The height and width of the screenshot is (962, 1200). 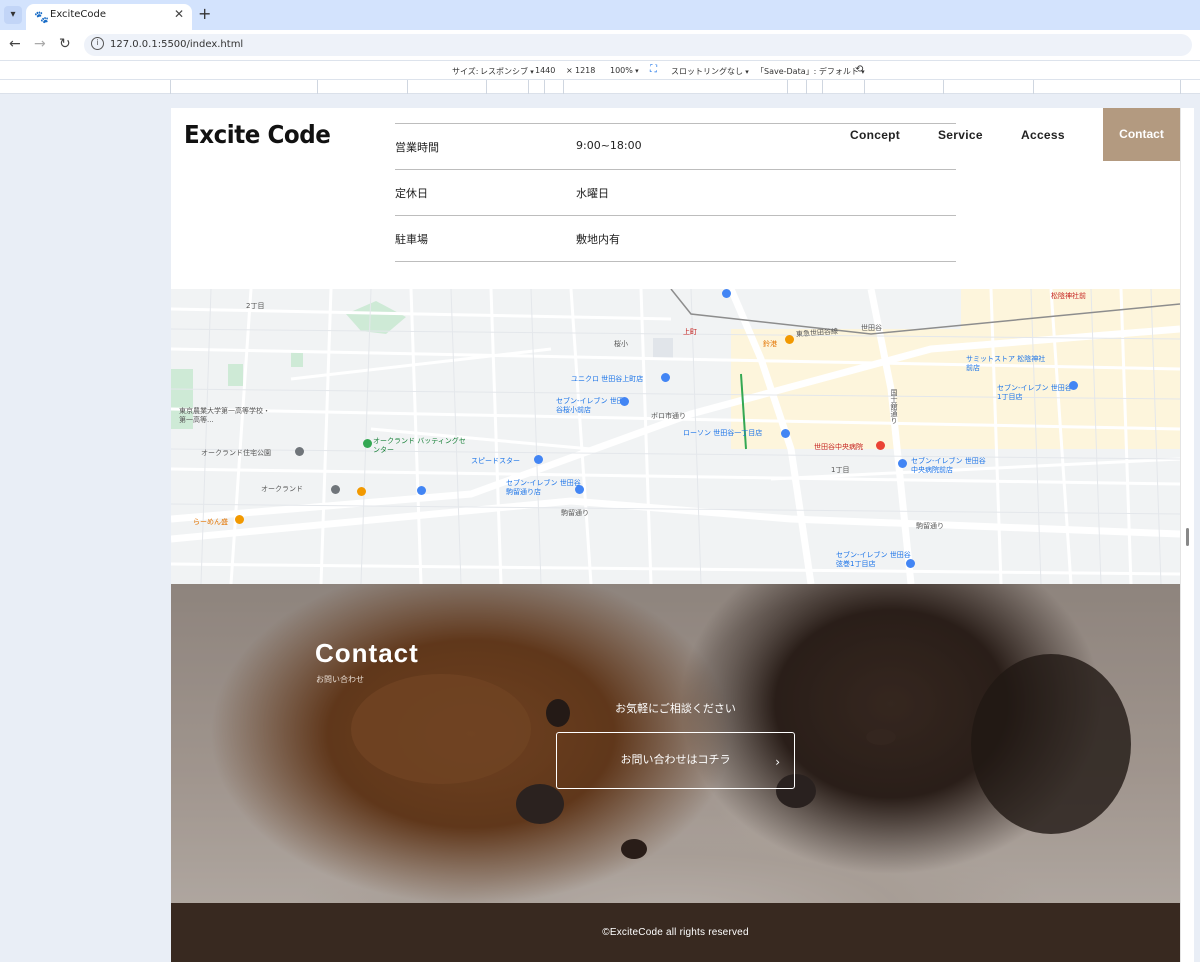 What do you see at coordinates (1141, 134) in the screenshot?
I see `nav-contact-button: Contact` at bounding box center [1141, 134].